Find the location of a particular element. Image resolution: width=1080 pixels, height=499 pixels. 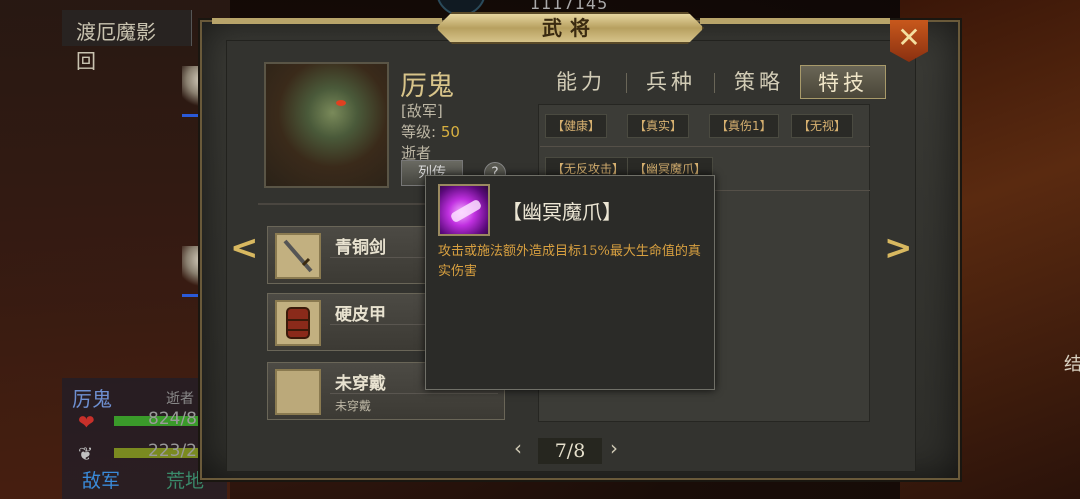

hero-level-value: 50 is located at coordinates (450, 132).